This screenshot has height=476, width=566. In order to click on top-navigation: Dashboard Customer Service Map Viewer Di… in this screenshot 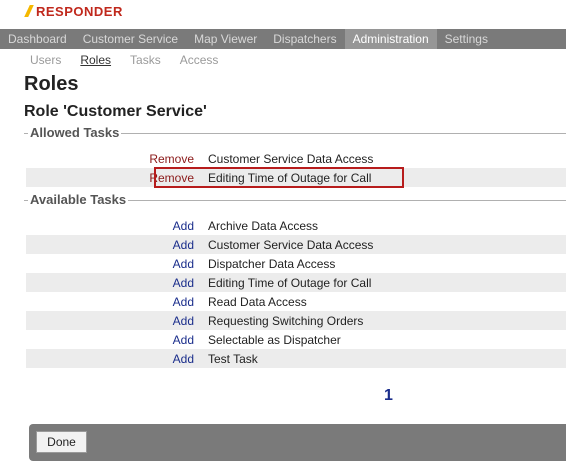, I will do `click(283, 39)`.